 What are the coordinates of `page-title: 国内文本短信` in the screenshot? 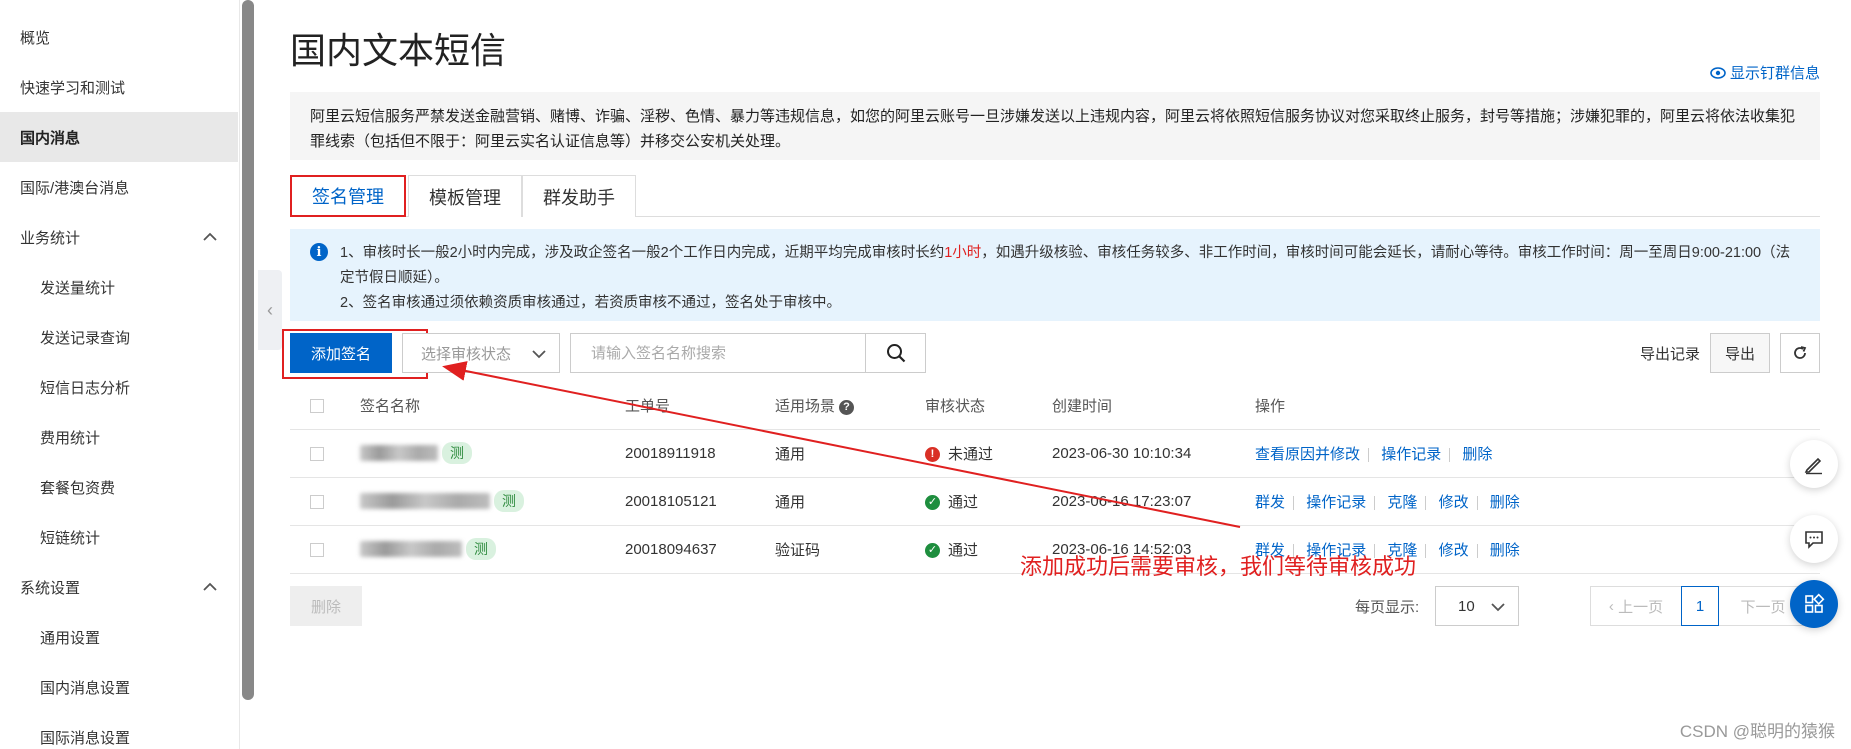 It's located at (398, 50).